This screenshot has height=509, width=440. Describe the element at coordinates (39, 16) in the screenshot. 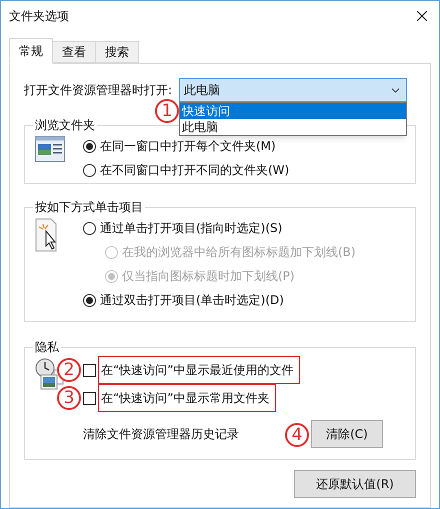

I see `window-title: 文件夹选项` at that location.